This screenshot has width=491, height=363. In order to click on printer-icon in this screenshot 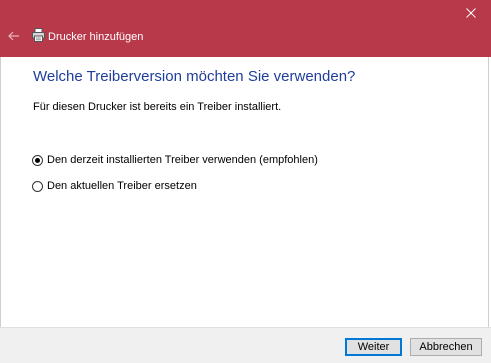, I will do `click(38, 35)`.